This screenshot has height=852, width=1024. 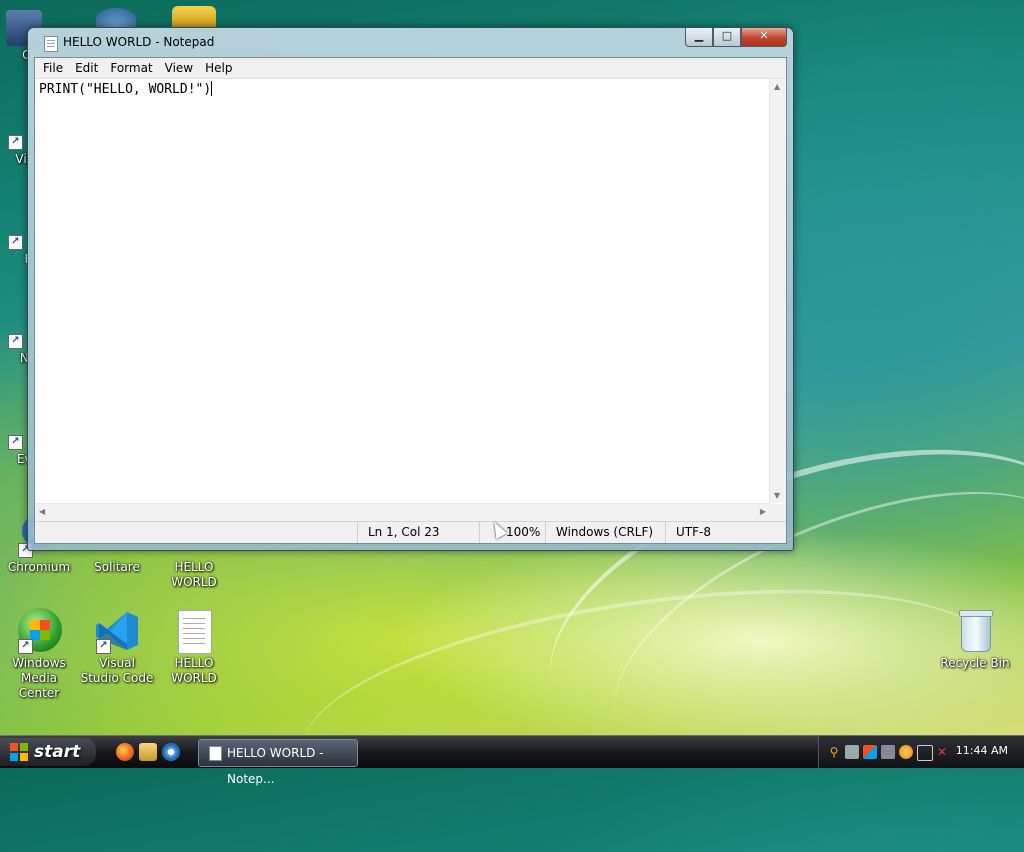 What do you see at coordinates (727, 37) in the screenshot?
I see `maximize-button: □` at bounding box center [727, 37].